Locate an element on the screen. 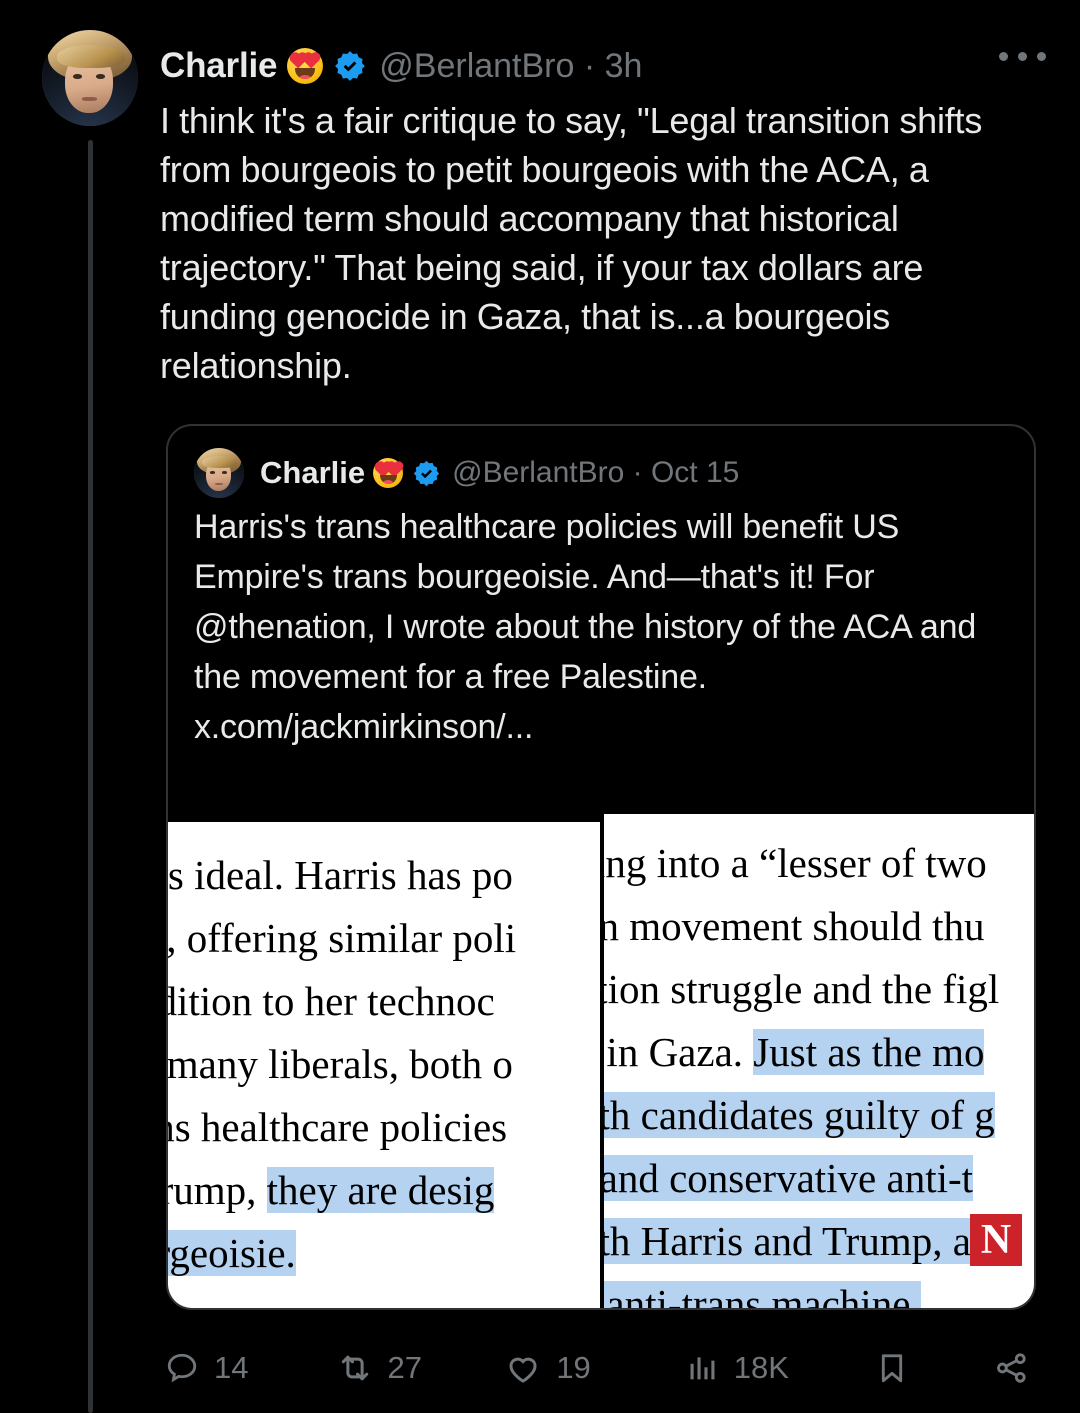 This screenshot has height=1413, width=1080. article-line: Trump, they are desig is located at coordinates (342, 1190).